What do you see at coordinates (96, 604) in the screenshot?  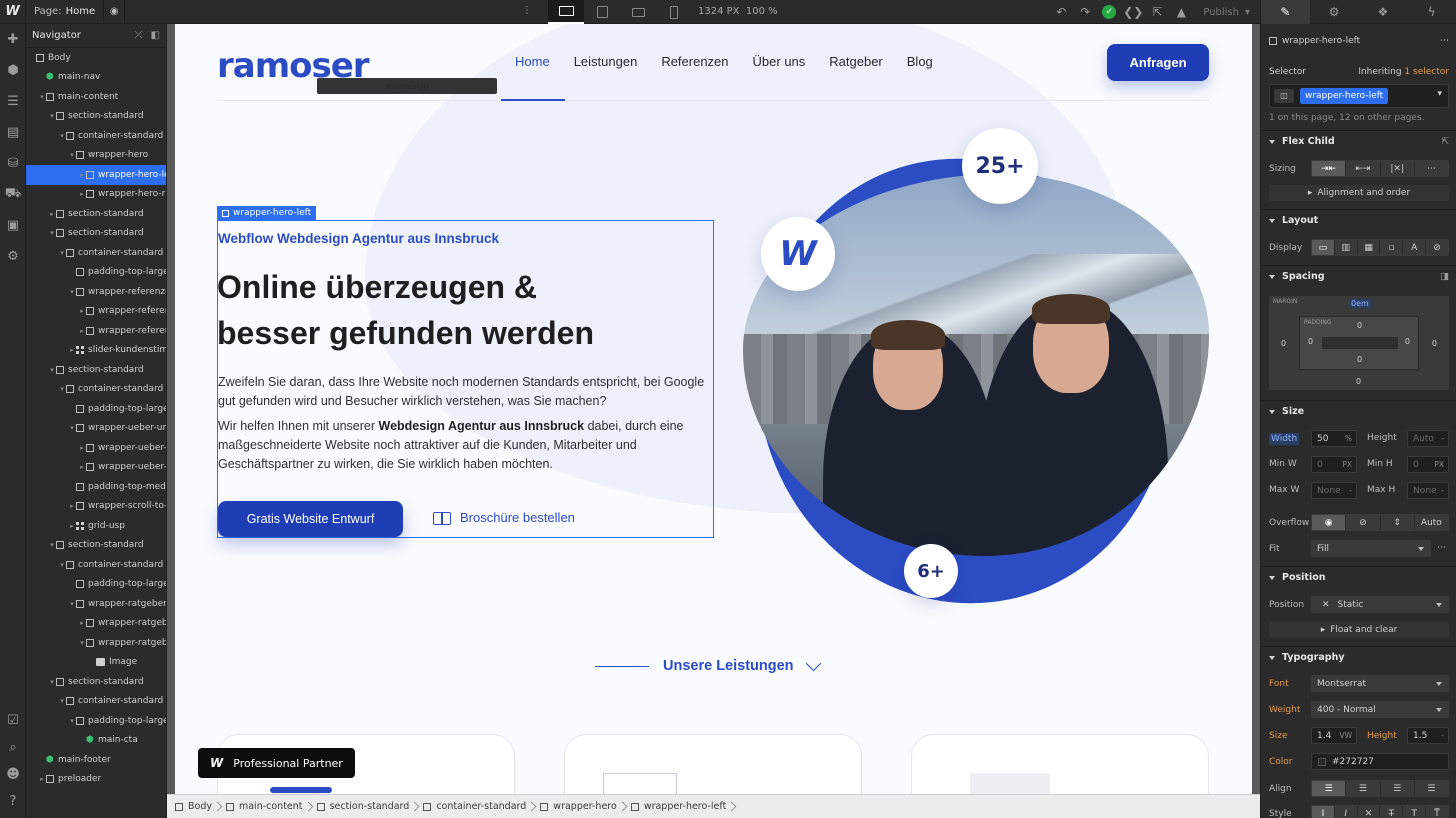 I see `navigator-item: ▾ wrapper-ratgeber-main` at bounding box center [96, 604].